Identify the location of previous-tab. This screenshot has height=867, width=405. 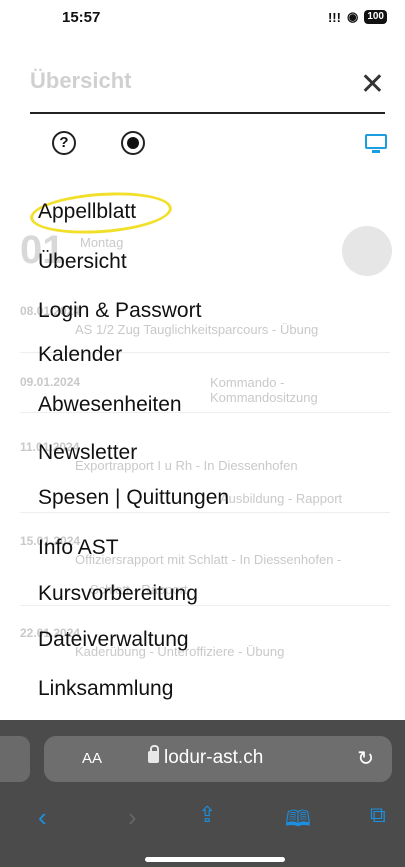
(15, 759).